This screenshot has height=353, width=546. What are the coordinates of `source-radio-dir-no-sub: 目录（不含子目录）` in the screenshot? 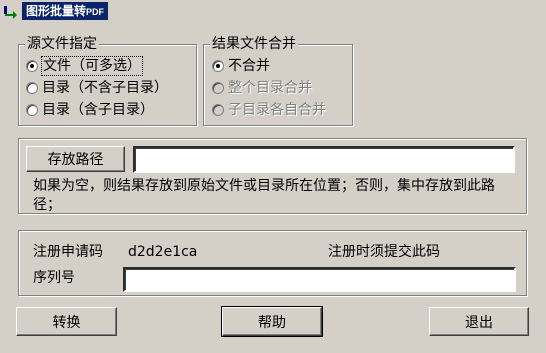 It's located at (97, 88).